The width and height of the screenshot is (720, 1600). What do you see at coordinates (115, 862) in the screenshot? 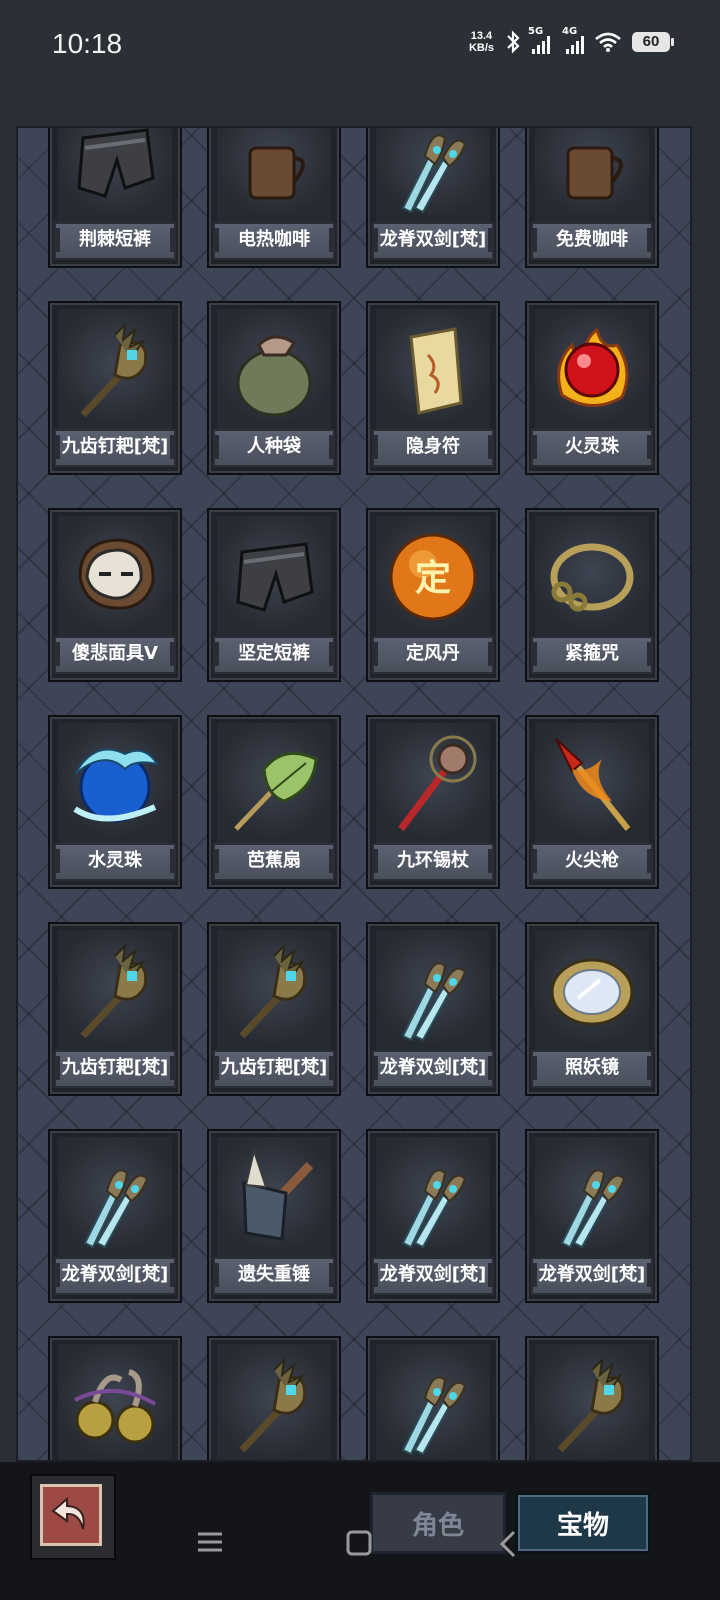
I see `treasure-name: 水灵珠` at bounding box center [115, 862].